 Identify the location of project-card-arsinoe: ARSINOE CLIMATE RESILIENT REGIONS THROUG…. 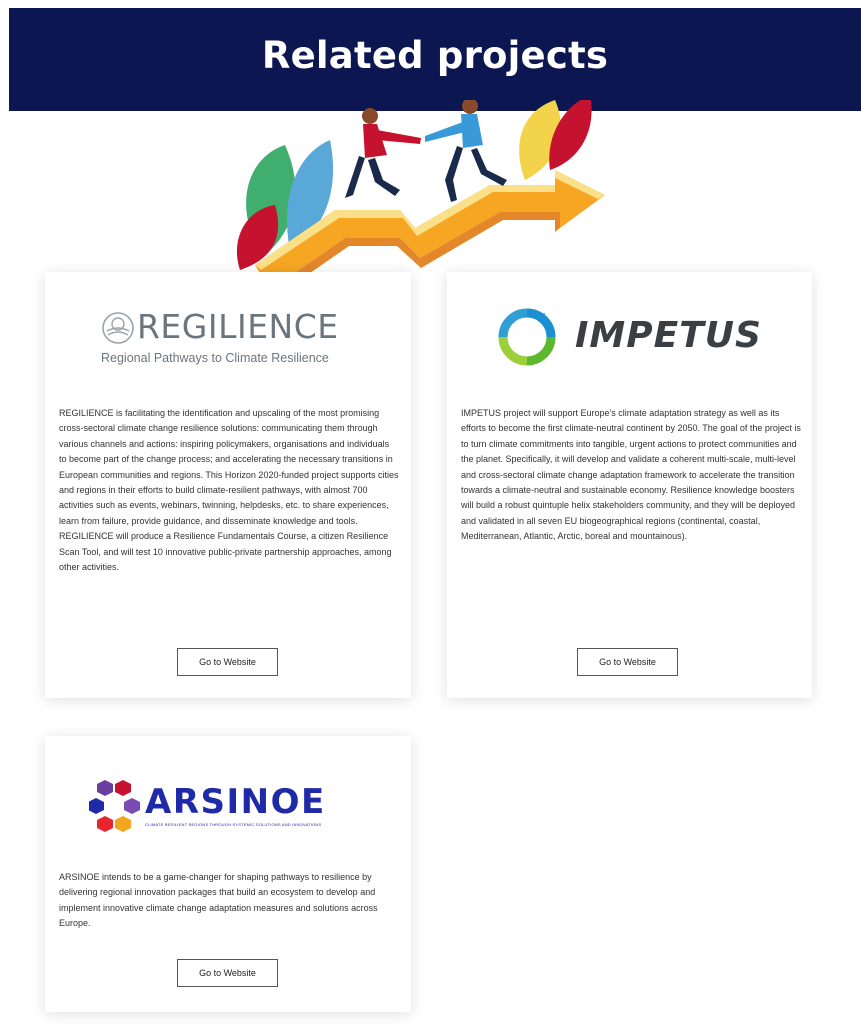
(228, 874).